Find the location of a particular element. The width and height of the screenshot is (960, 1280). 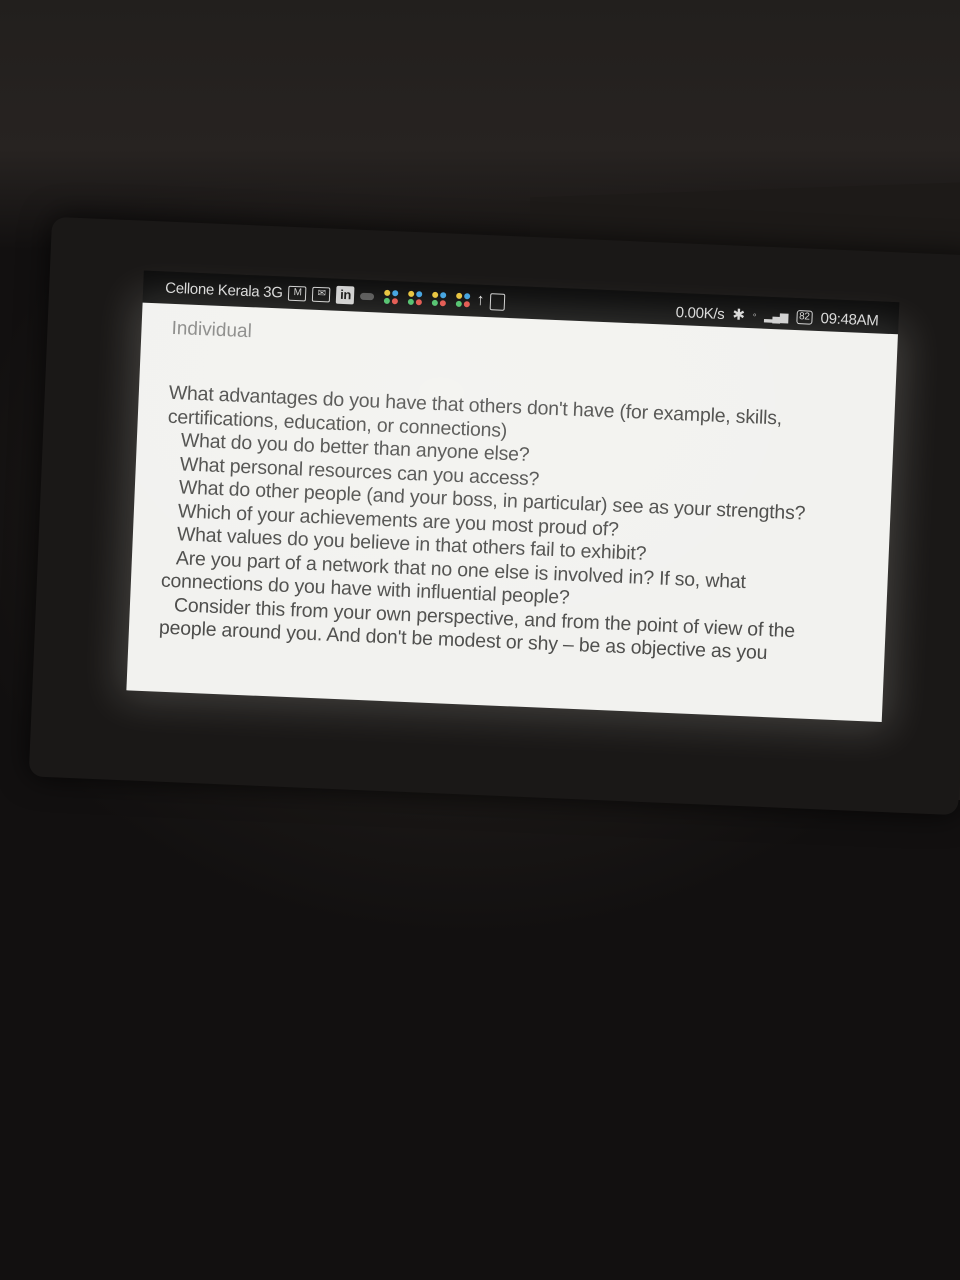

wifi-icon: ◦ is located at coordinates (754, 315).